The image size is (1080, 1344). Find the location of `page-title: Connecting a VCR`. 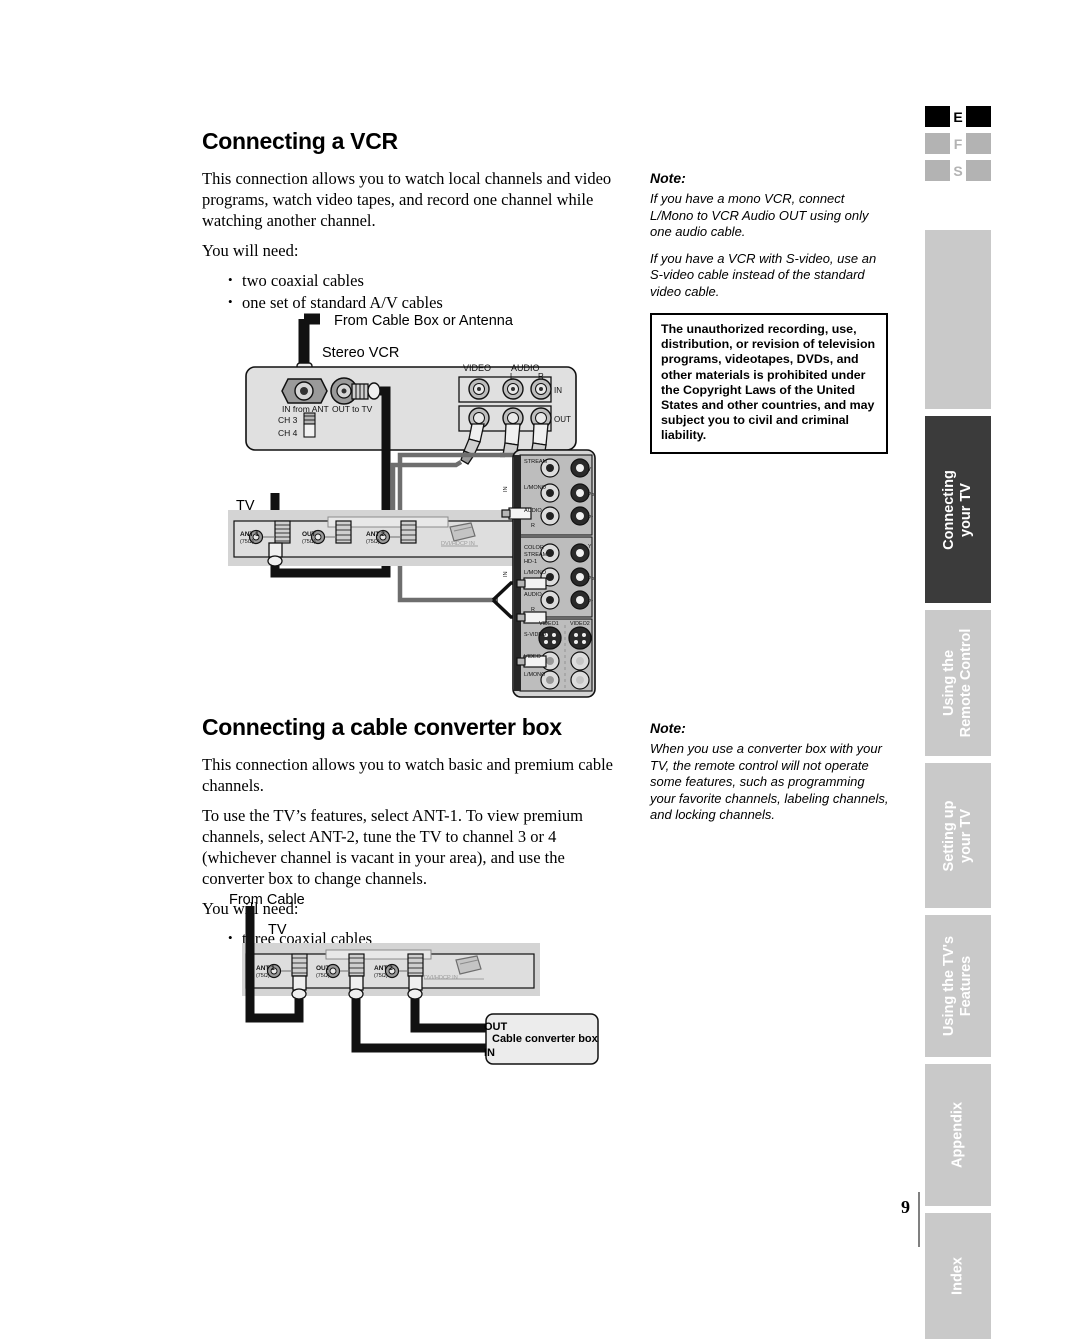

page-title: Connecting a VCR is located at coordinates (300, 141).